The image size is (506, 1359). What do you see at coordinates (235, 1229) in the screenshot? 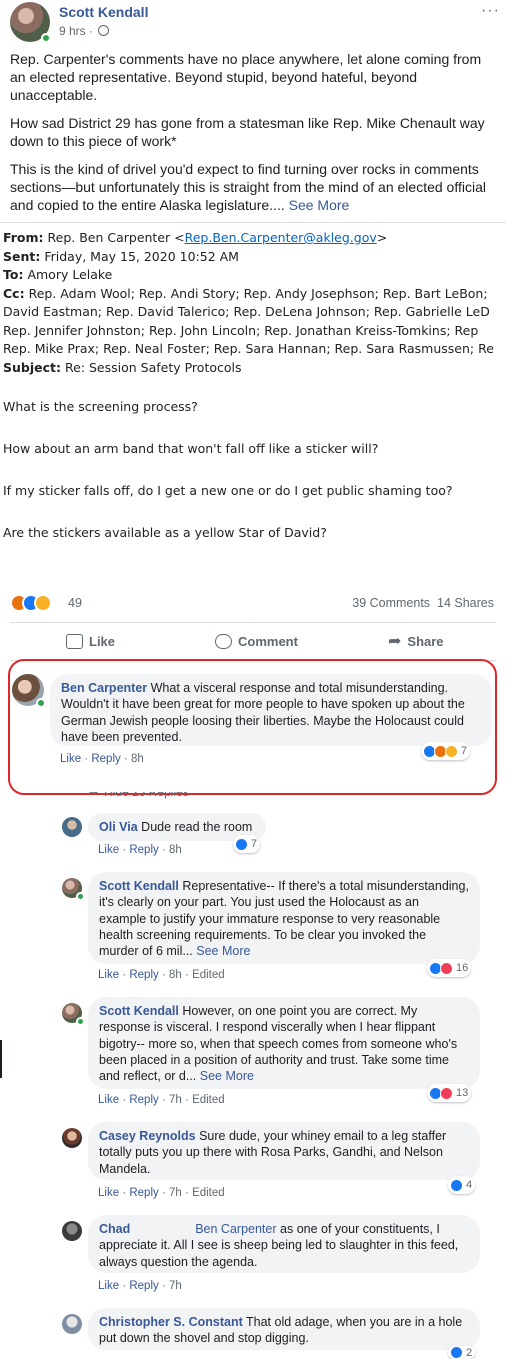
I see `mention-link: Ben Carpenter` at bounding box center [235, 1229].